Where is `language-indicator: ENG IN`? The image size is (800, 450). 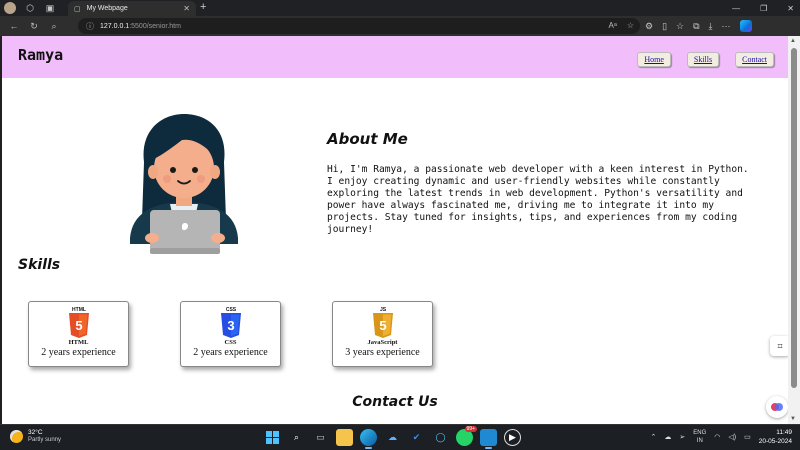 language-indicator: ENG IN is located at coordinates (699, 437).